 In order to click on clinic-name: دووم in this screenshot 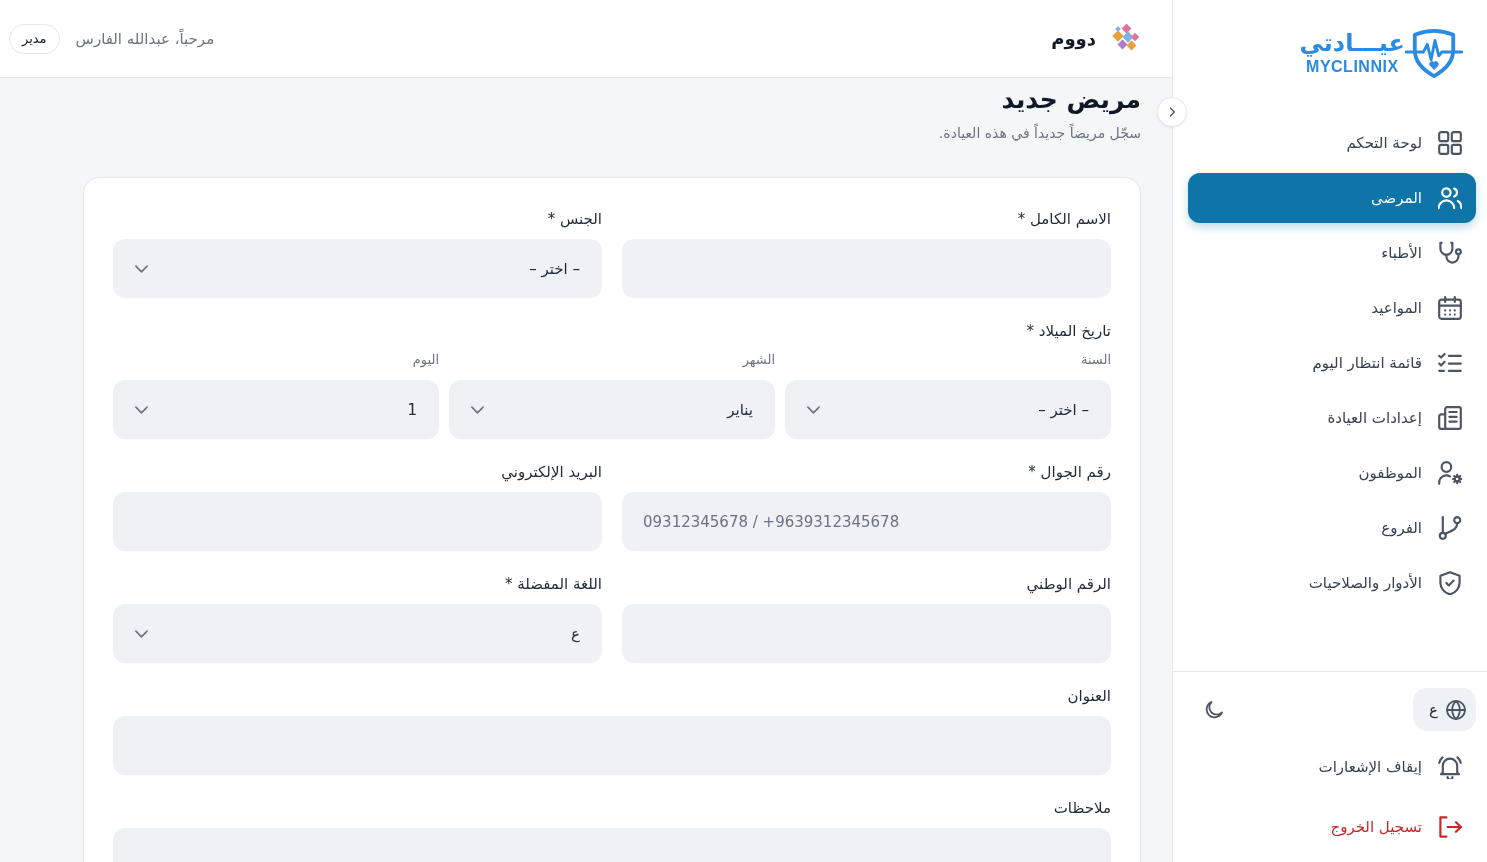, I will do `click(1073, 38)`.